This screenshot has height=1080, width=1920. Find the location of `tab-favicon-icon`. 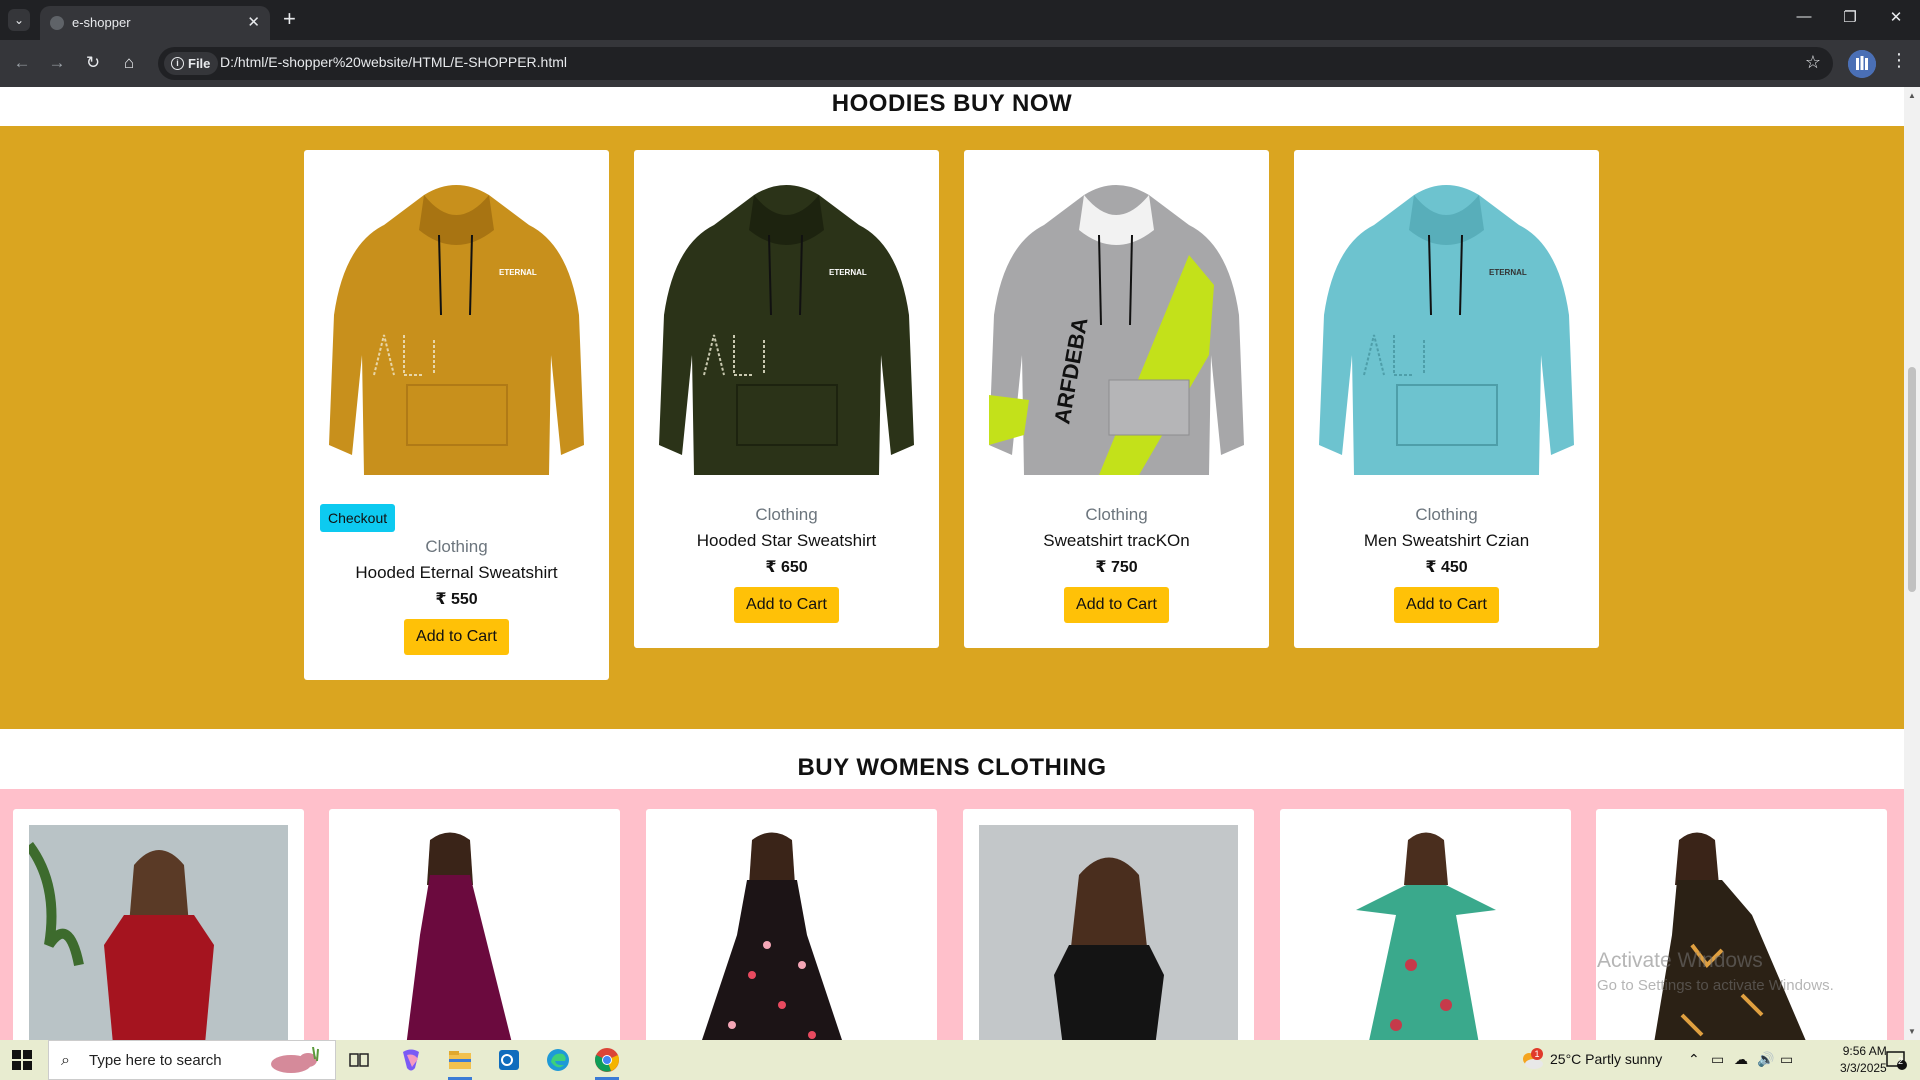

tab-favicon-icon is located at coordinates (57, 23).